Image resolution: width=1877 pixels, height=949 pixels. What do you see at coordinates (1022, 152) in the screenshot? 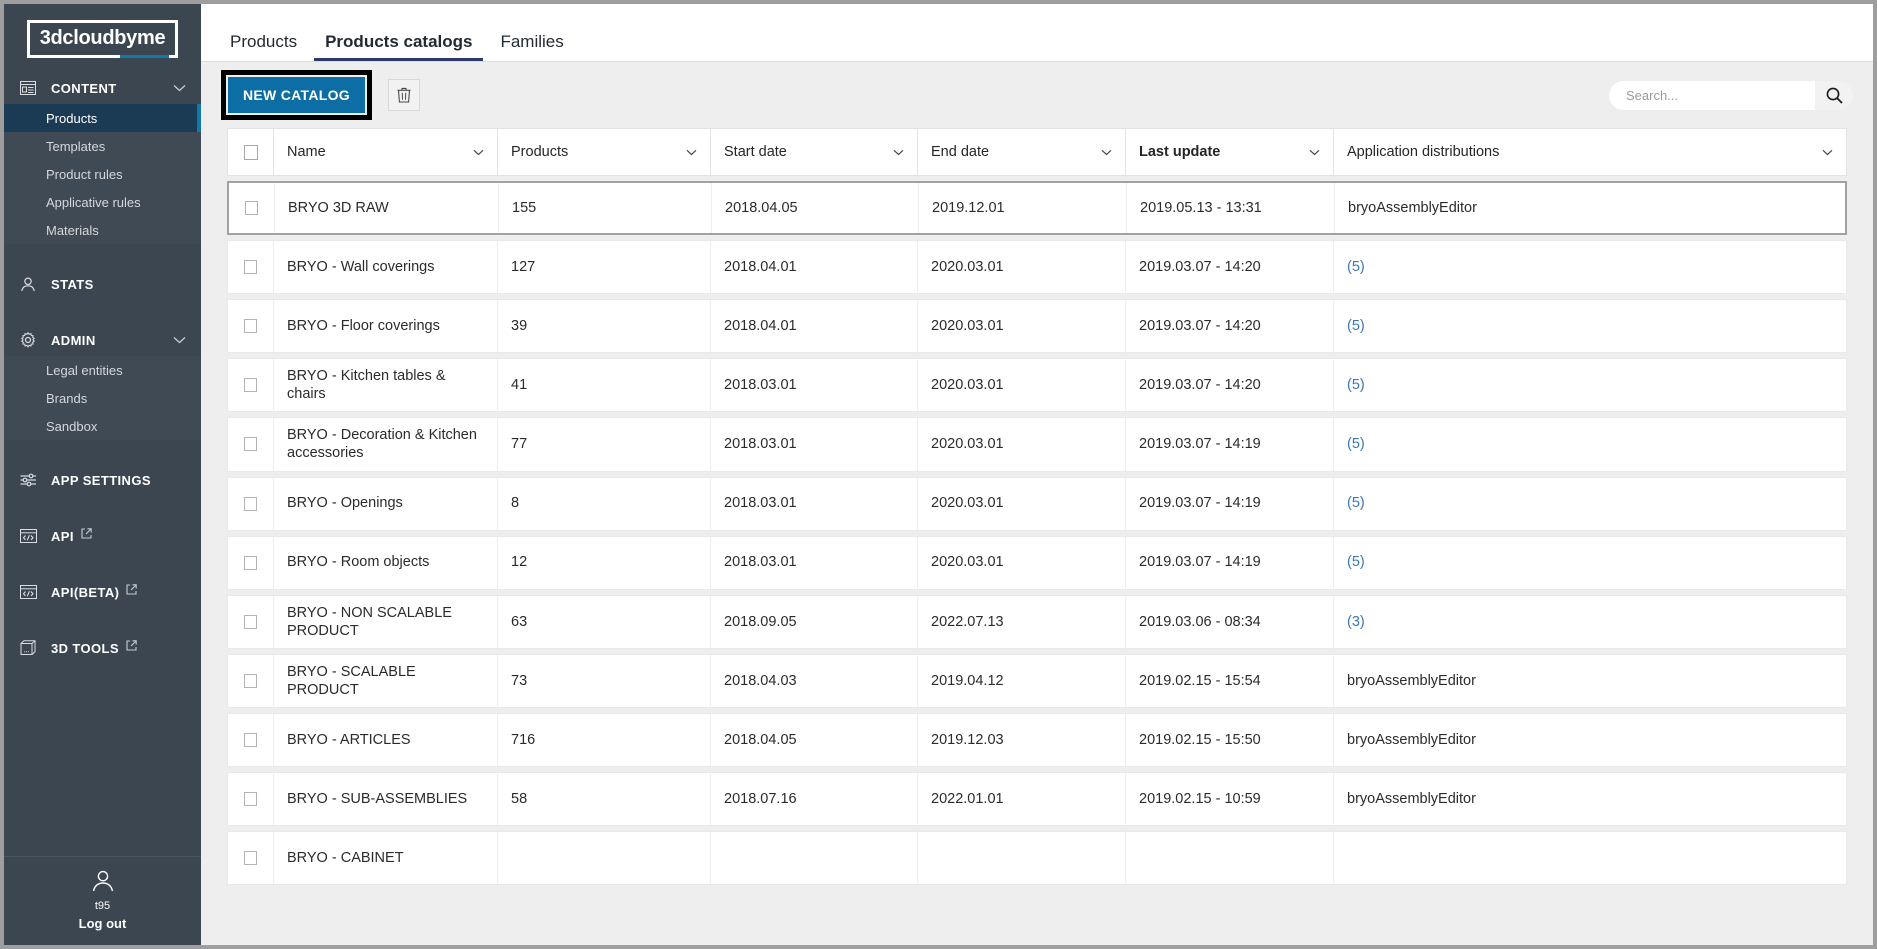
I see `table-header-end-date: End date` at bounding box center [1022, 152].